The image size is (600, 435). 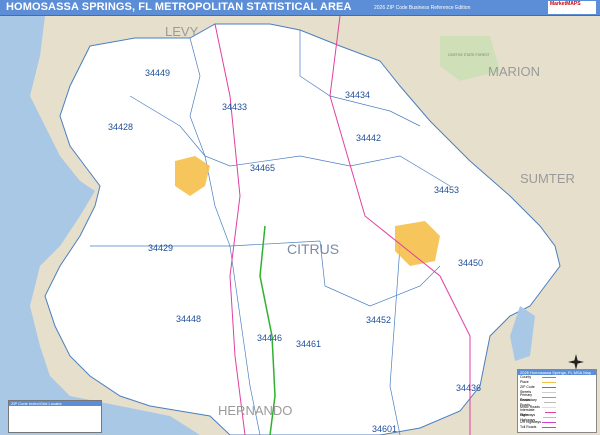 What do you see at coordinates (313, 249) in the screenshot?
I see `county-label: CITRUS` at bounding box center [313, 249].